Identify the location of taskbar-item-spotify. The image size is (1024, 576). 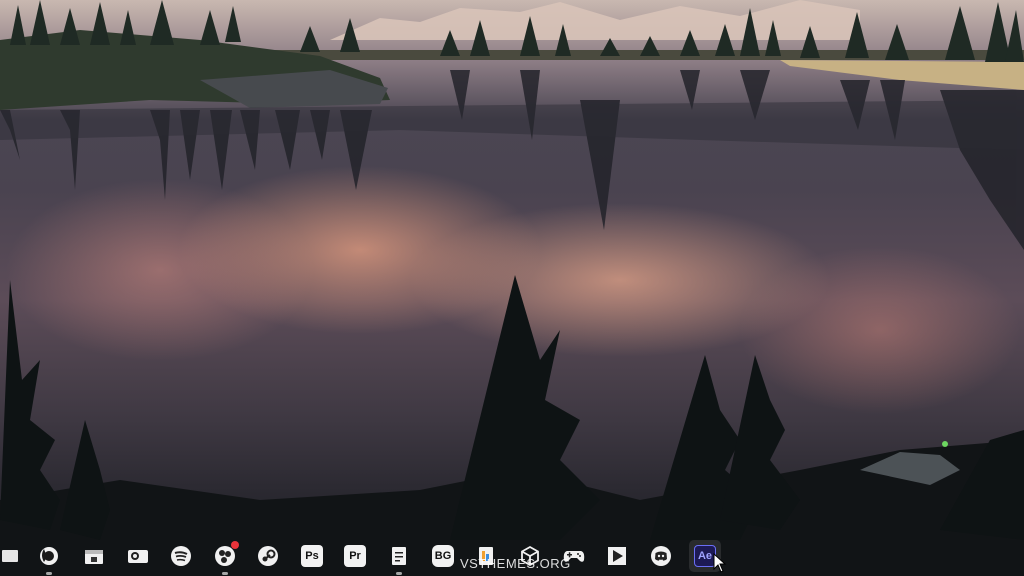
(181, 556).